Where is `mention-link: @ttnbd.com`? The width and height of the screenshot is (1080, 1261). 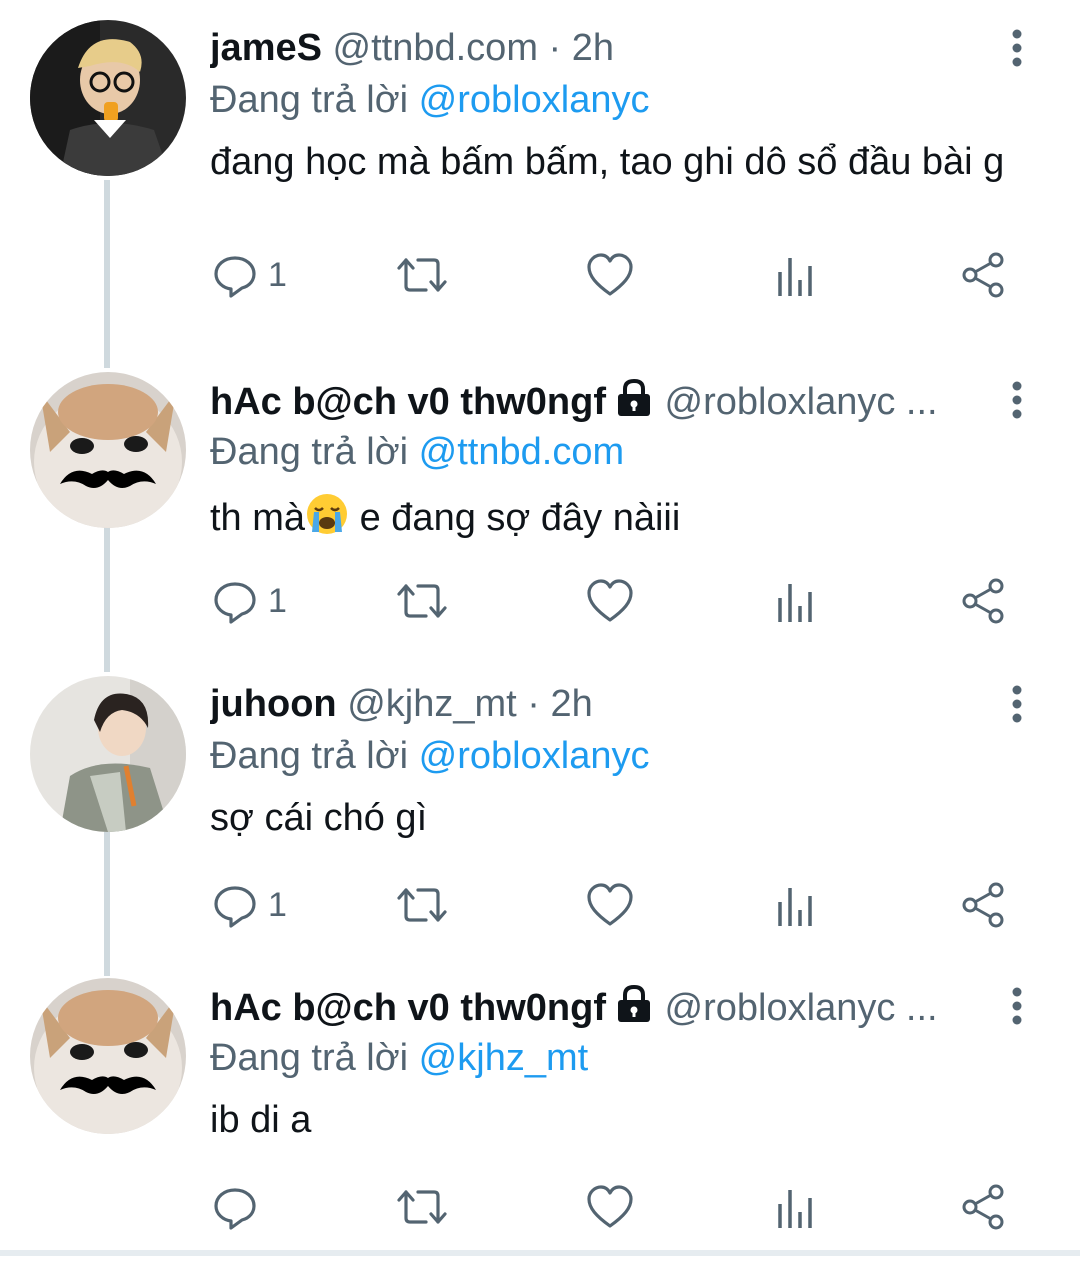 mention-link: @ttnbd.com is located at coordinates (521, 452).